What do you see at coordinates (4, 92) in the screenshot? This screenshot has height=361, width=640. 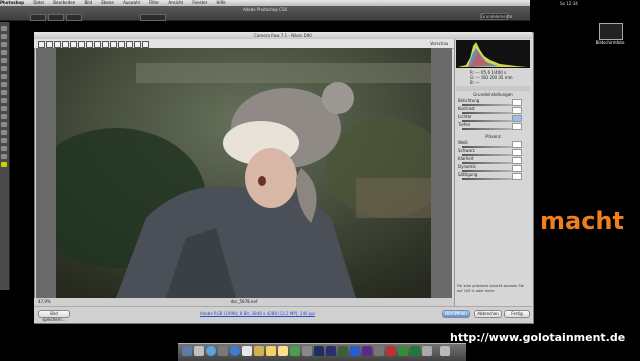 I see `stamp-tool-icon` at bounding box center [4, 92].